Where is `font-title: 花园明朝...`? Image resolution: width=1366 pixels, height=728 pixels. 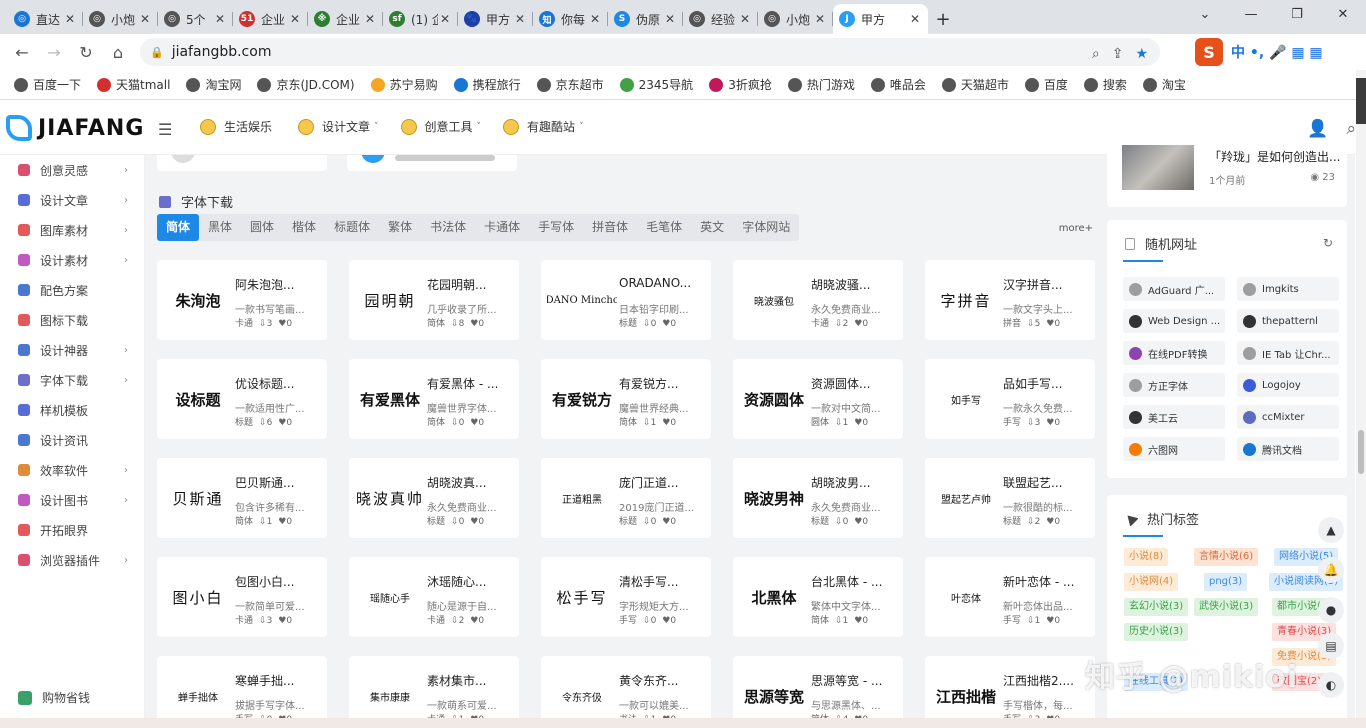 font-title: 花园明朝... is located at coordinates (470, 284).